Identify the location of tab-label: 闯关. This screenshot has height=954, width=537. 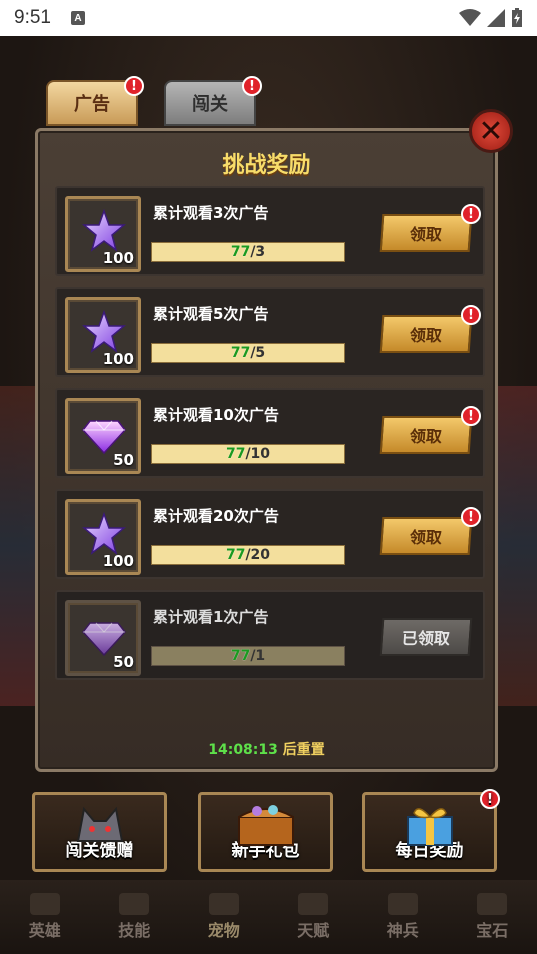
(210, 104).